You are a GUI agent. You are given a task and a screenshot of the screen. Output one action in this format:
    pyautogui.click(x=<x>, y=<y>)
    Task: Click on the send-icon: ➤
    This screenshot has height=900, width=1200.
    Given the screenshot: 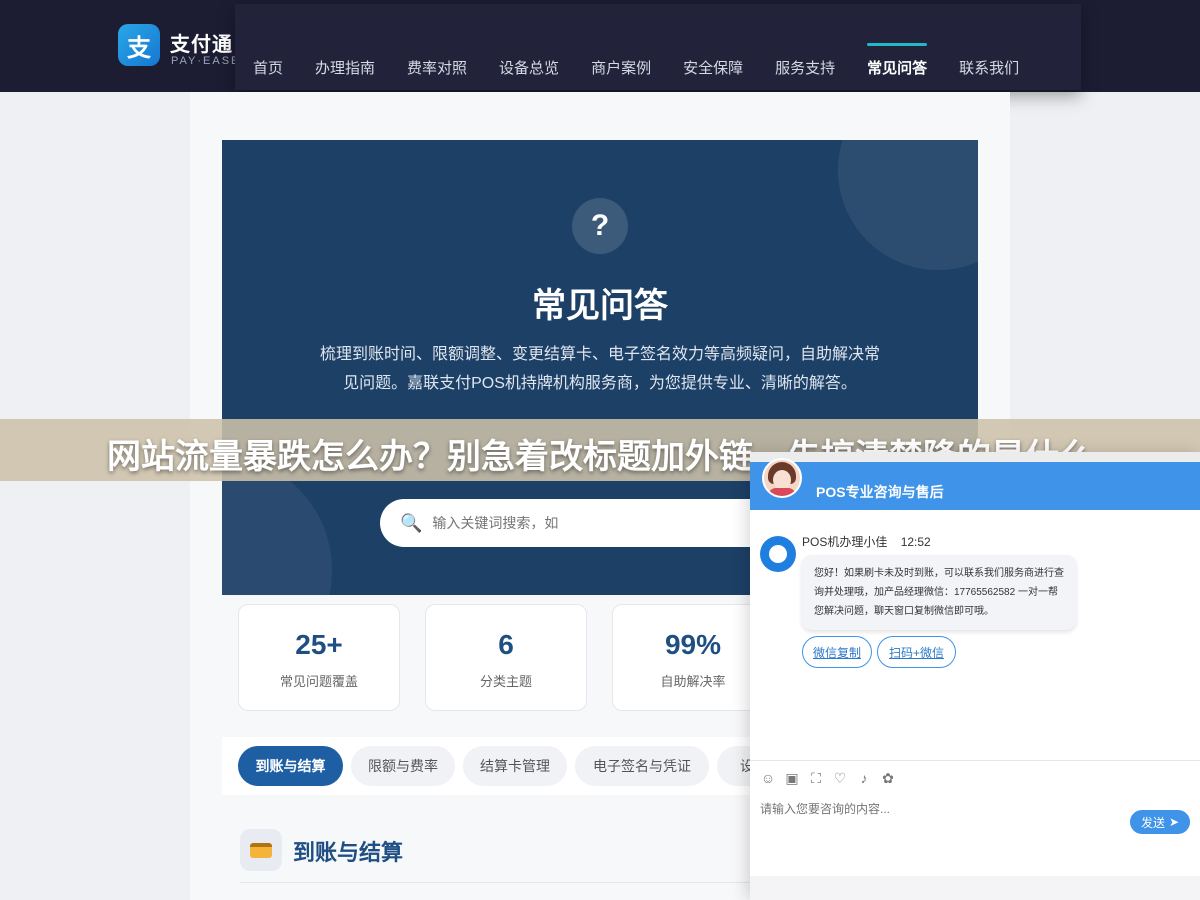 What is the action you would take?
    pyautogui.click(x=1174, y=822)
    